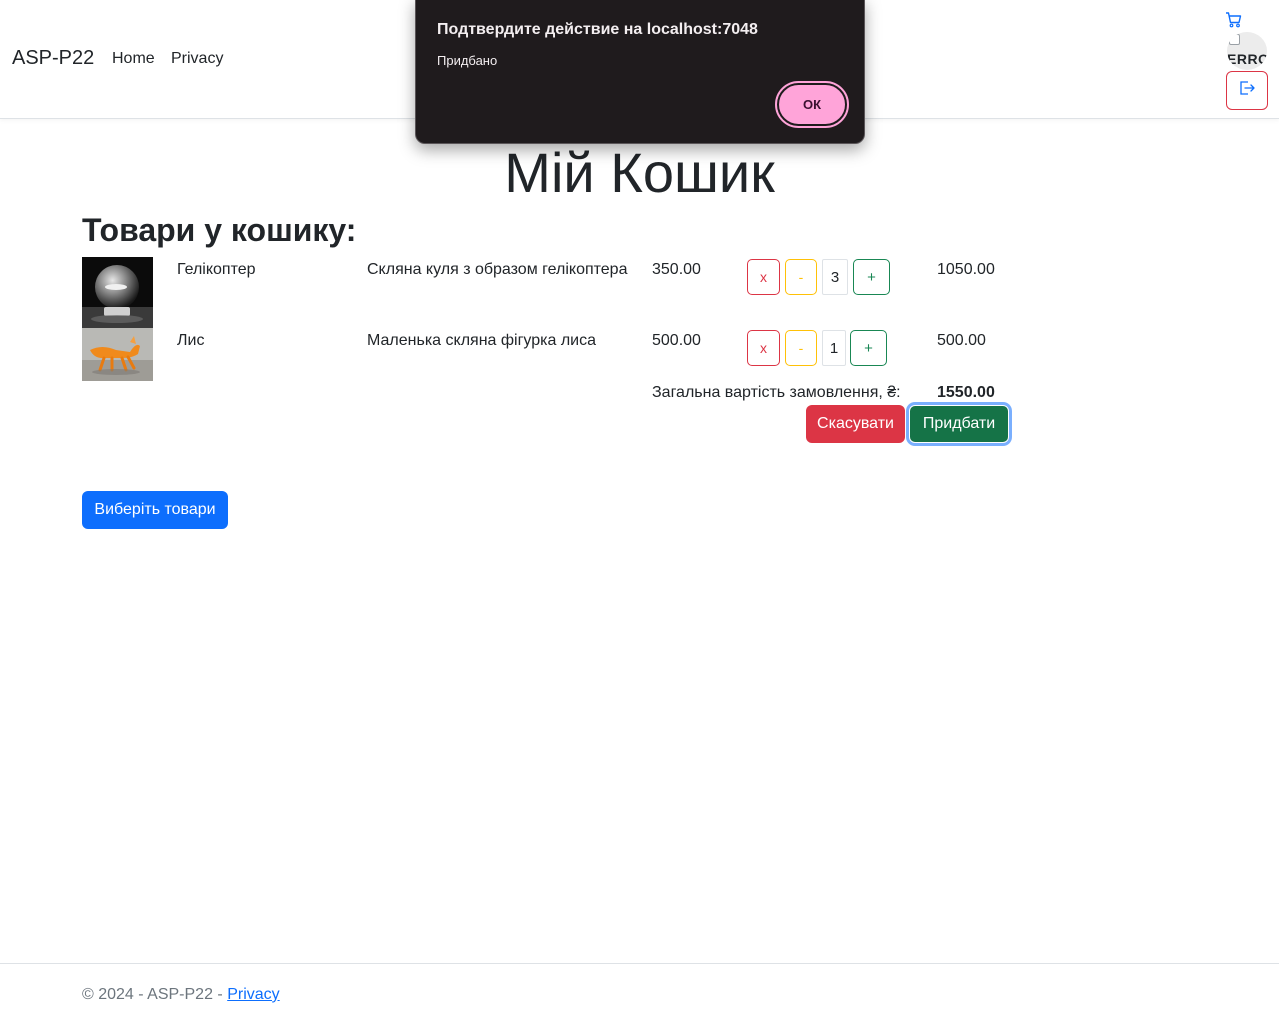  What do you see at coordinates (467, 60) in the screenshot?
I see `dialog-message: Придбано` at bounding box center [467, 60].